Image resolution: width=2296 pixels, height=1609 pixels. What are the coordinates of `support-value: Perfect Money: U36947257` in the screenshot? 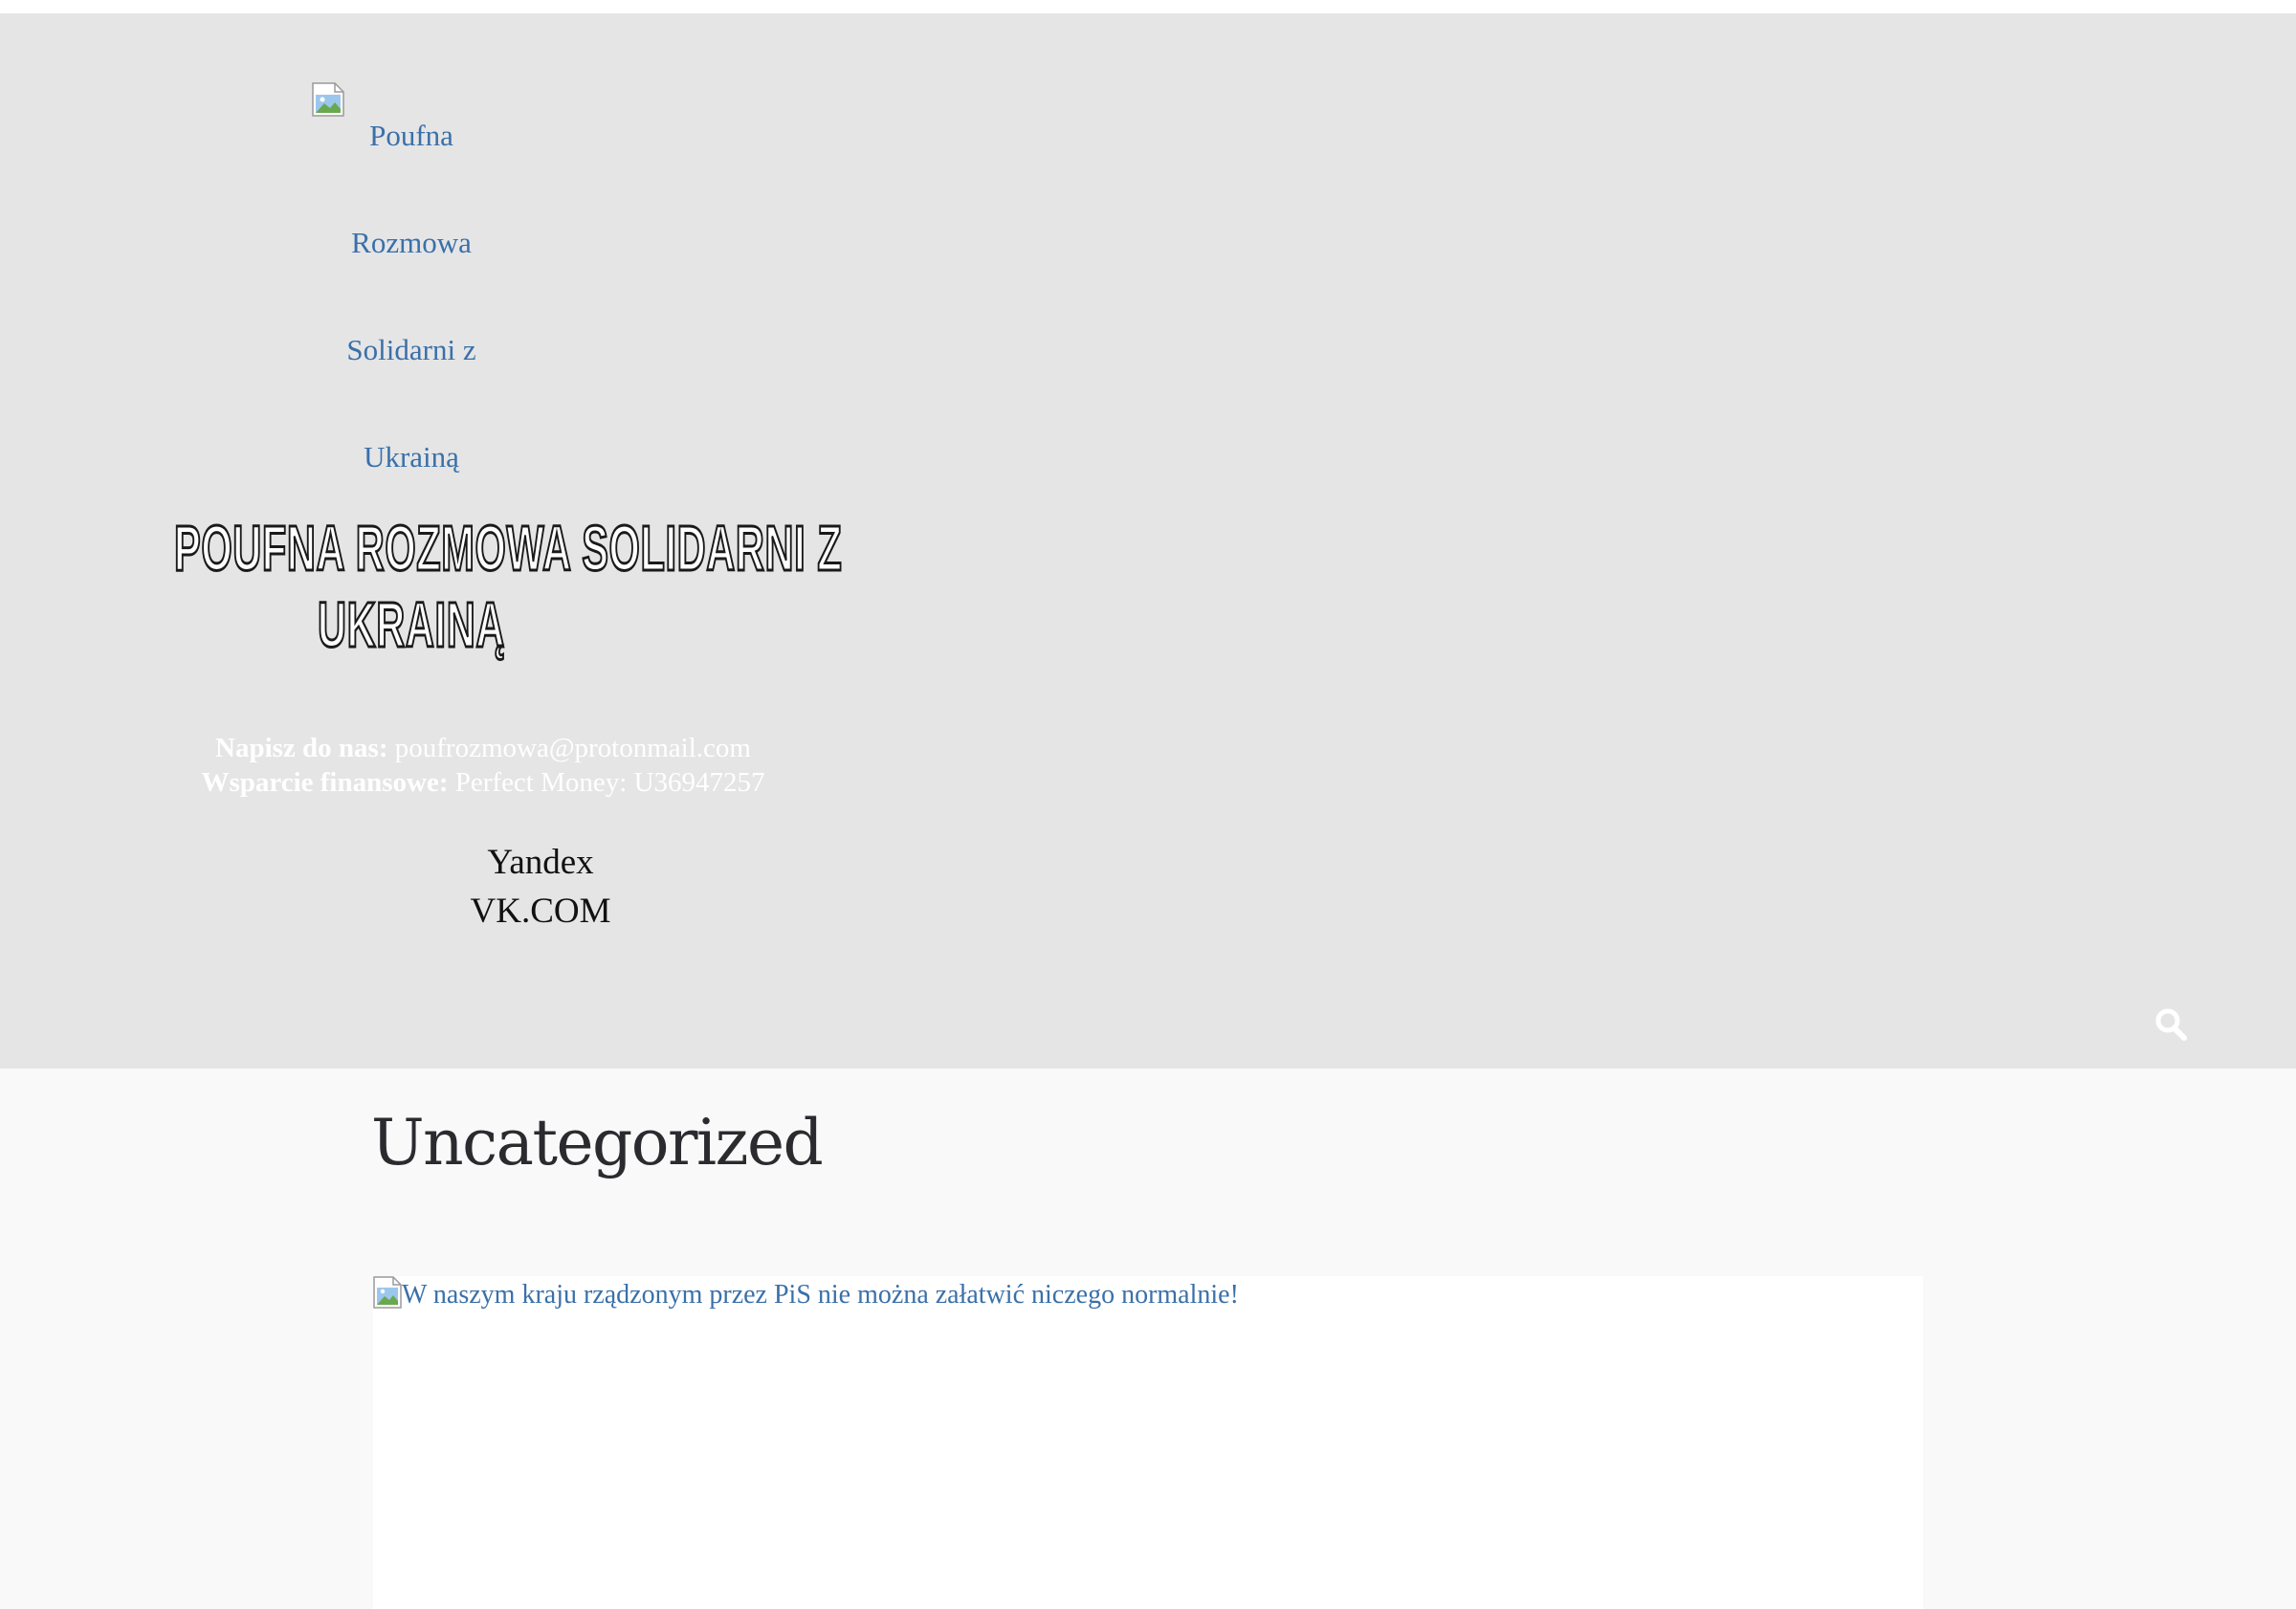 It's located at (610, 782).